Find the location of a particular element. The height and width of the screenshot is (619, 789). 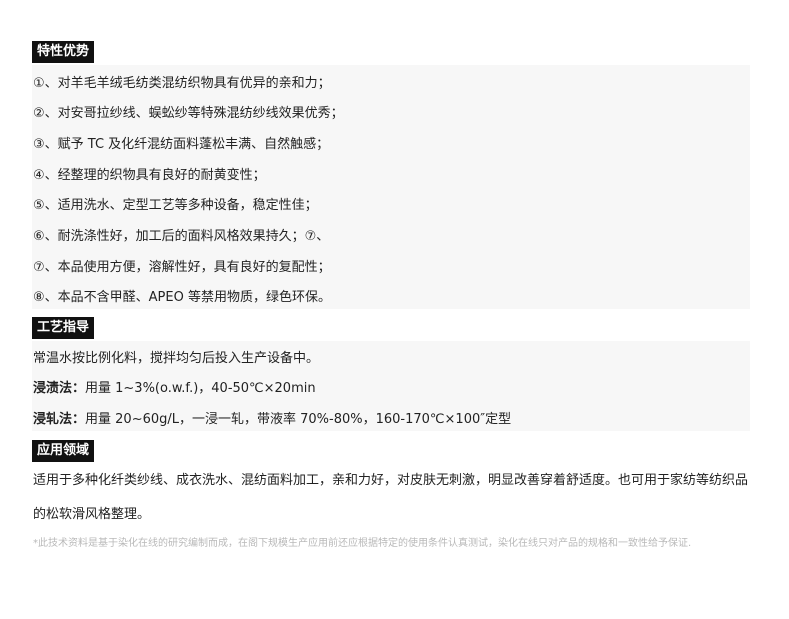

dip-method-value: 用量 1~3%(o.w.f.)，40-50℃×20min is located at coordinates (200, 388).